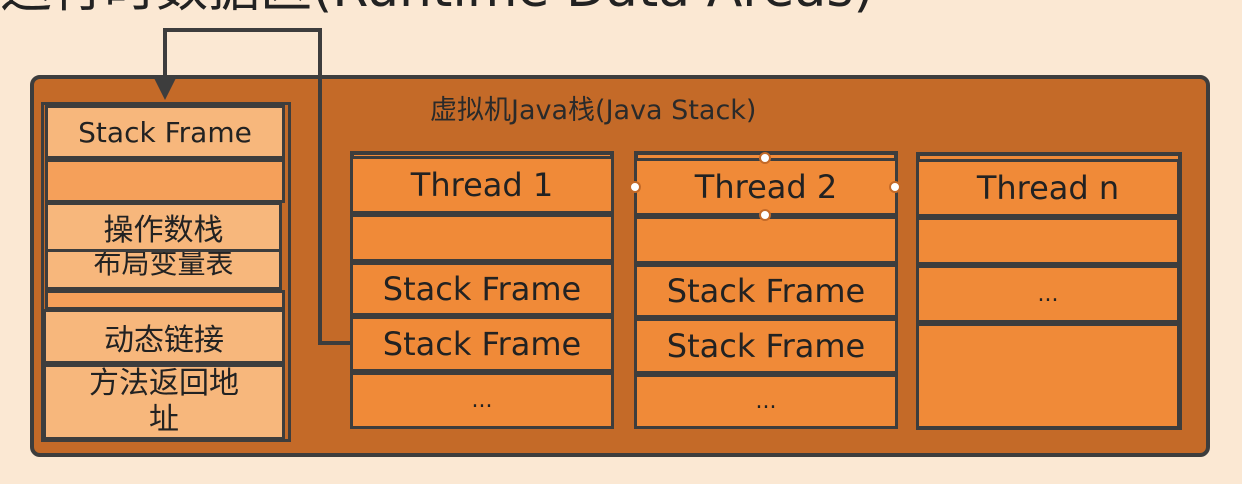  Describe the element at coordinates (165, 88) in the screenshot. I see `arrow-head-icon` at that location.